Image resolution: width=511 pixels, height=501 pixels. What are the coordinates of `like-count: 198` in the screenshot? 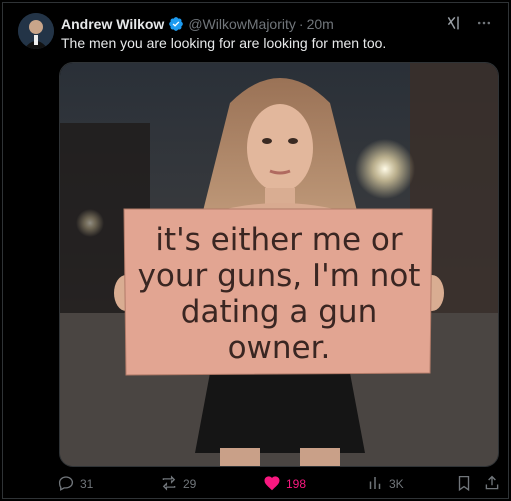 It's located at (296, 484).